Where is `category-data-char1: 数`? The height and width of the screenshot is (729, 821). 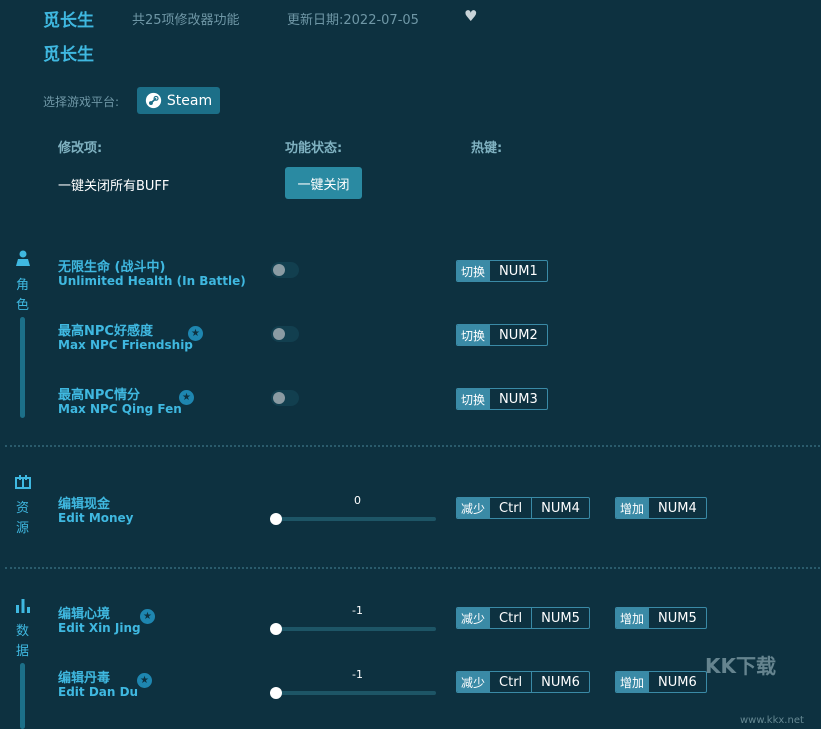
category-data-char1: 数 is located at coordinates (23, 631).